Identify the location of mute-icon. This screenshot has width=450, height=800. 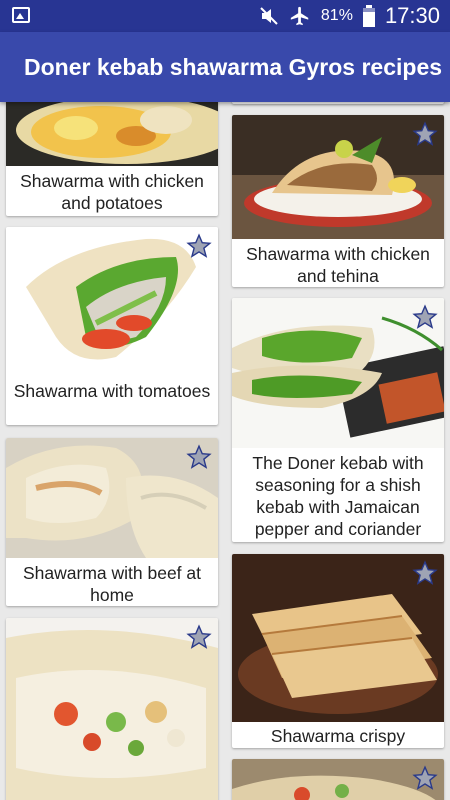
(269, 16).